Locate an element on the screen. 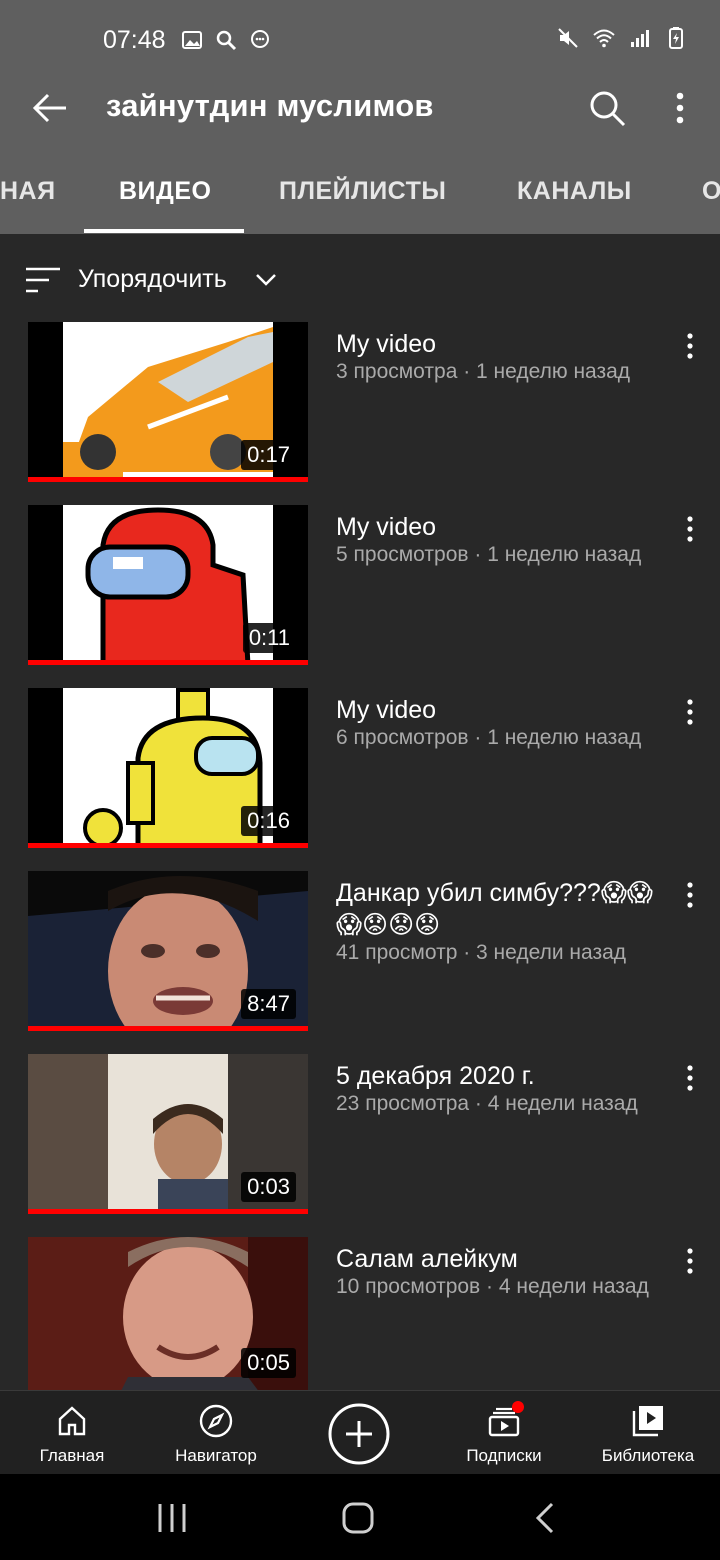 This screenshot has height=1560, width=720. system-nav-bar is located at coordinates (360, 1517).